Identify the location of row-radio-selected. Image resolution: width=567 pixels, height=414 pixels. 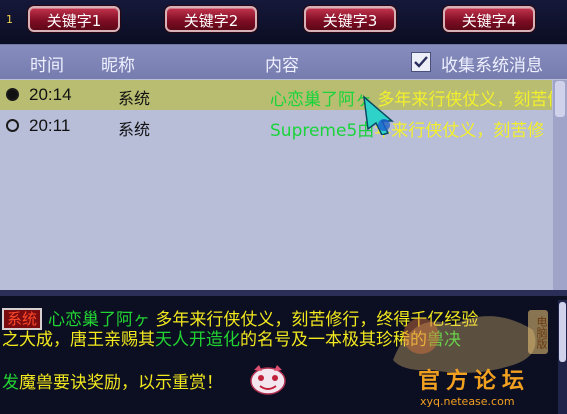
(12, 94).